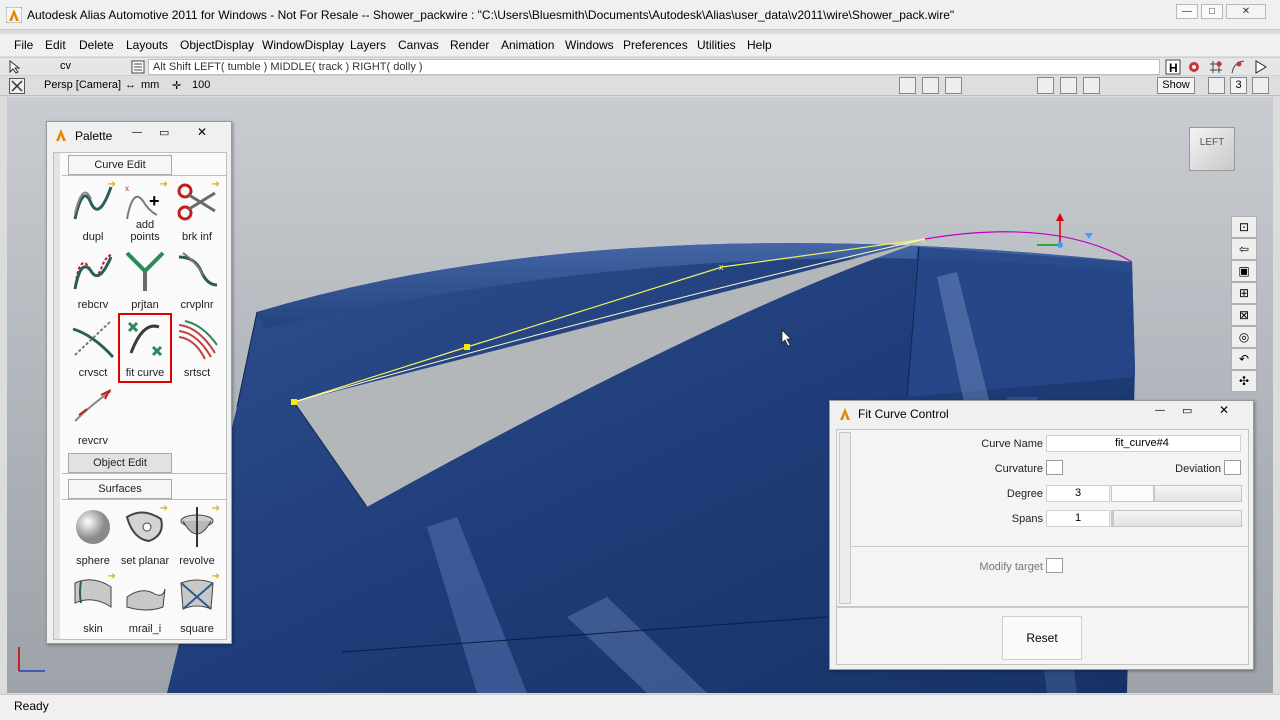  What do you see at coordinates (111, 184) in the screenshot?
I see `submenu-arrow-icon: ➔` at bounding box center [111, 184].